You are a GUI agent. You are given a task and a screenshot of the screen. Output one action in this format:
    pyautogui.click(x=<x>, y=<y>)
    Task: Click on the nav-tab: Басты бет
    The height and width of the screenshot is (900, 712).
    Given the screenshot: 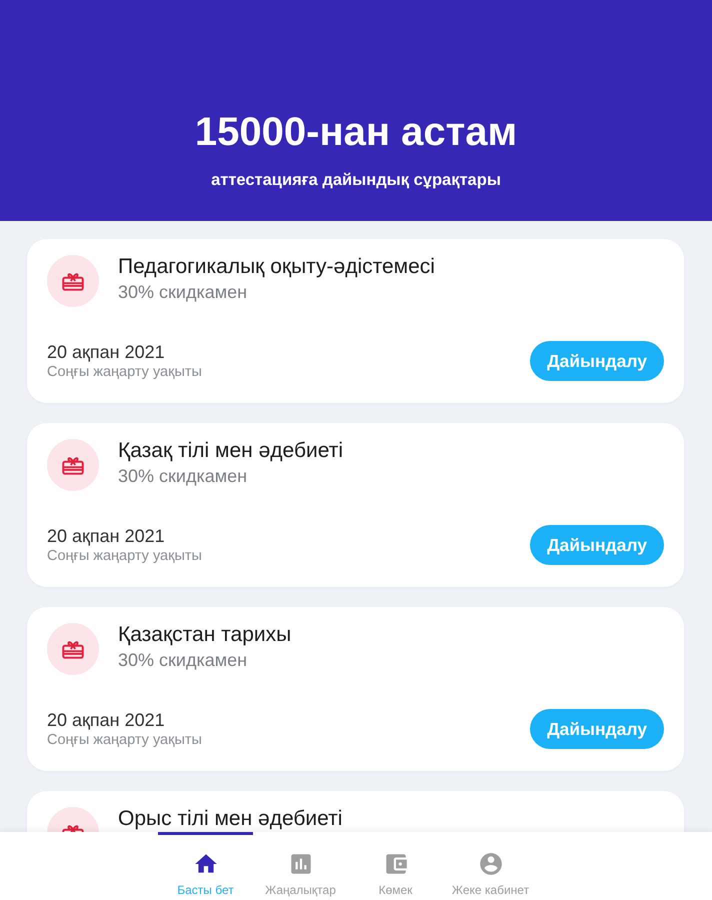 What is the action you would take?
    pyautogui.click(x=205, y=864)
    